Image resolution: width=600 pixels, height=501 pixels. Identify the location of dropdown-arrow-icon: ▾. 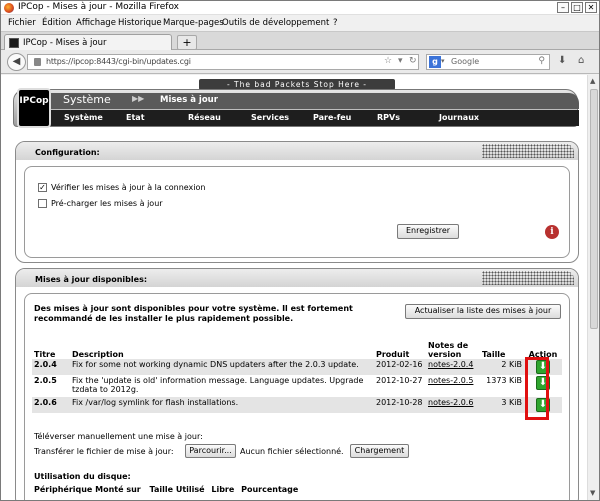
(400, 61).